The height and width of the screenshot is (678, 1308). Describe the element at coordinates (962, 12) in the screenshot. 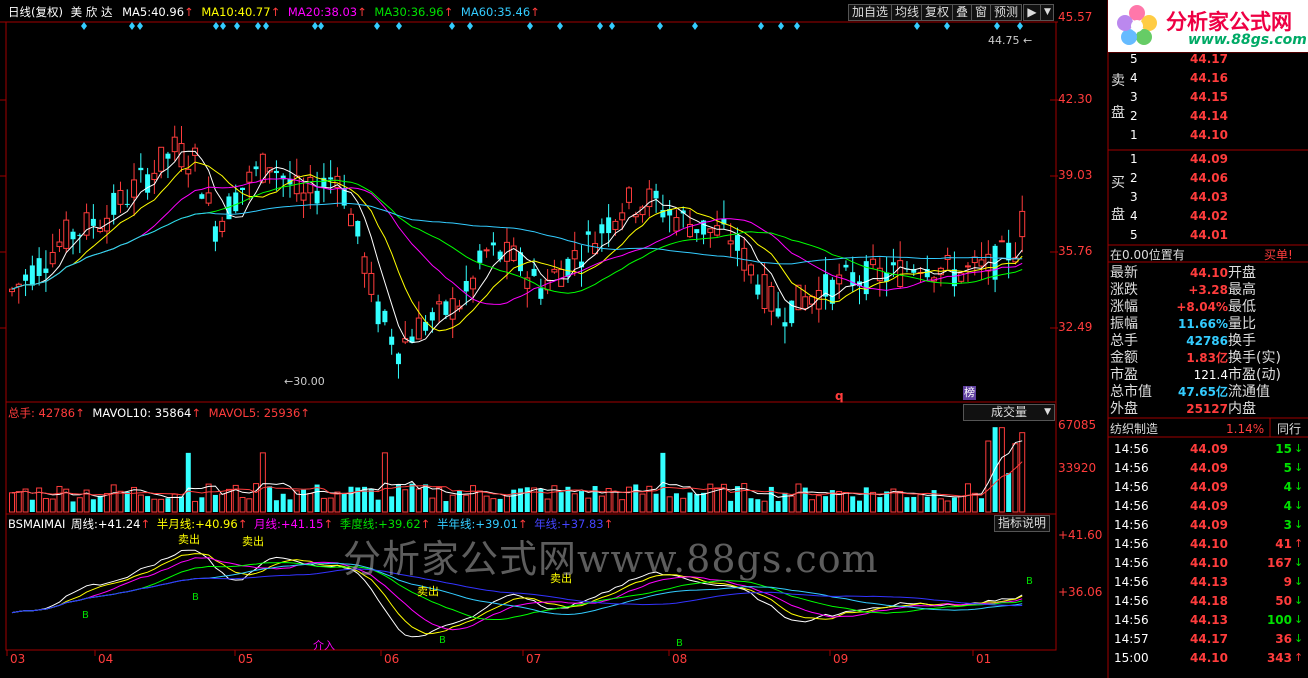

I see `overlay-button: 叠` at that location.